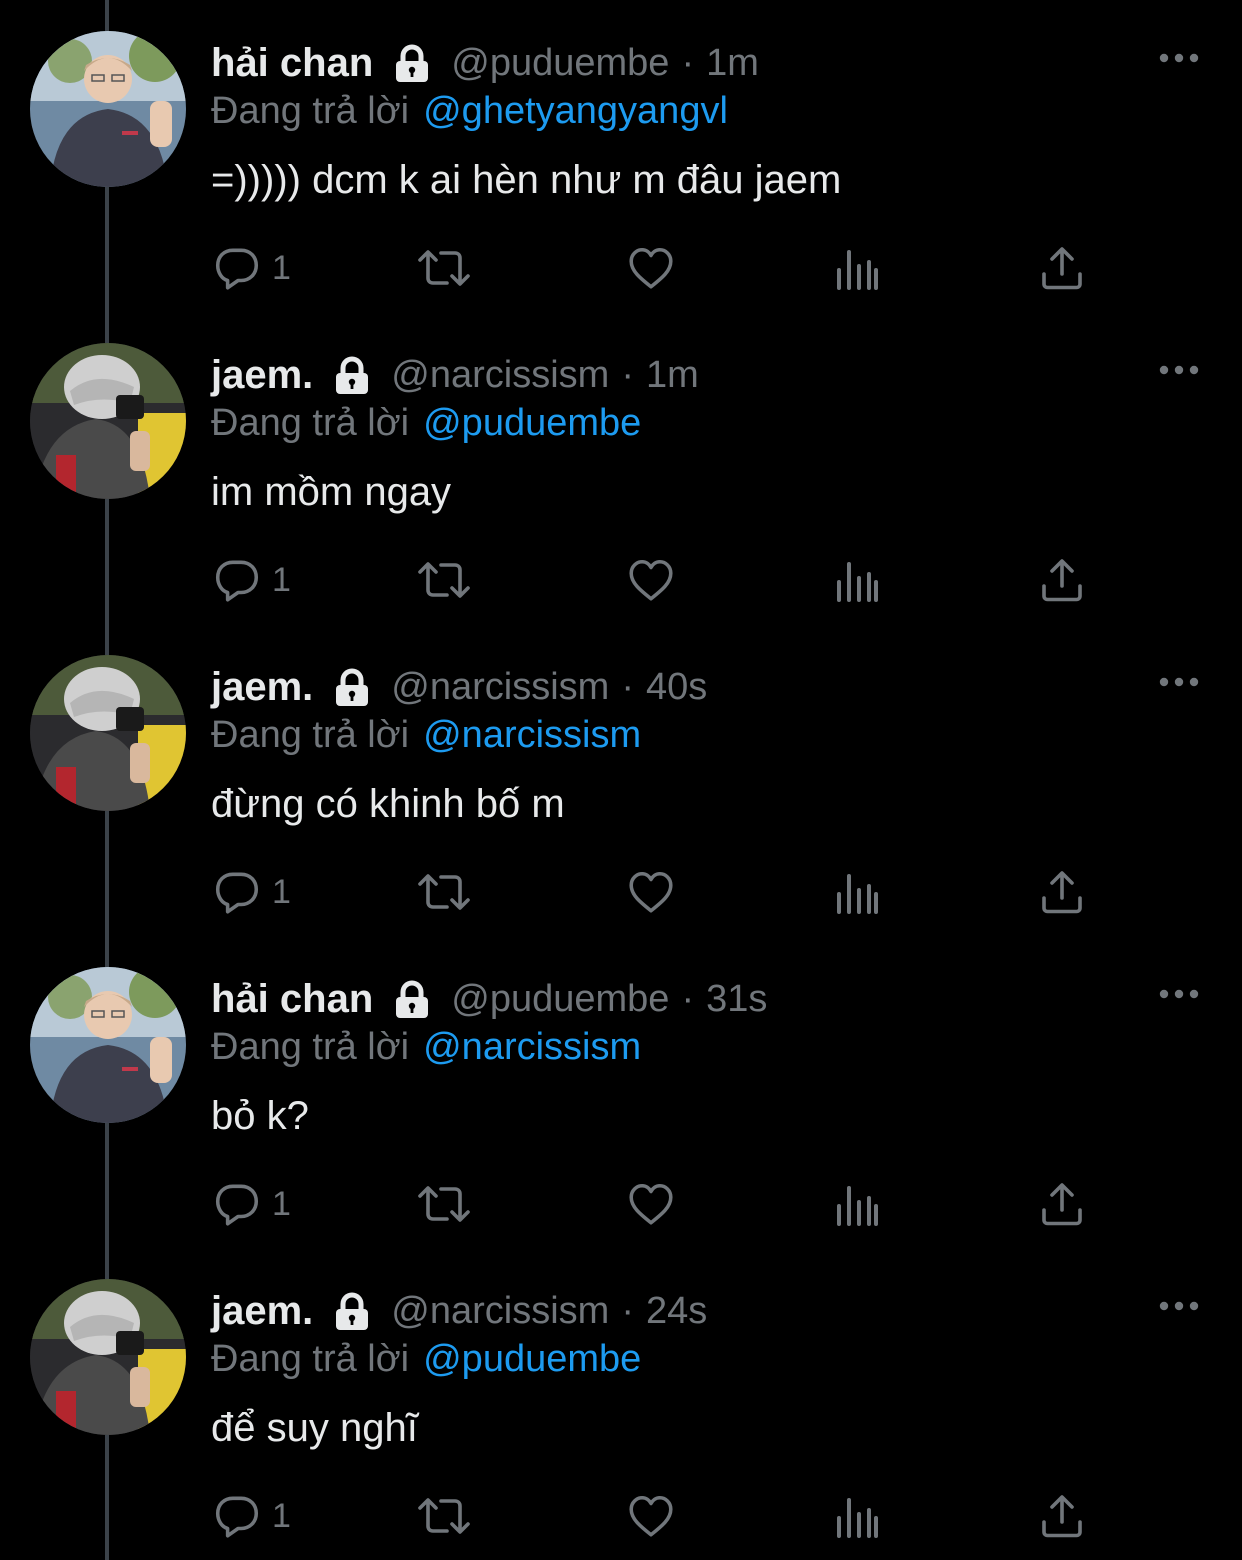  Describe the element at coordinates (676, 1311) in the screenshot. I see `timestamp: 24s` at that location.